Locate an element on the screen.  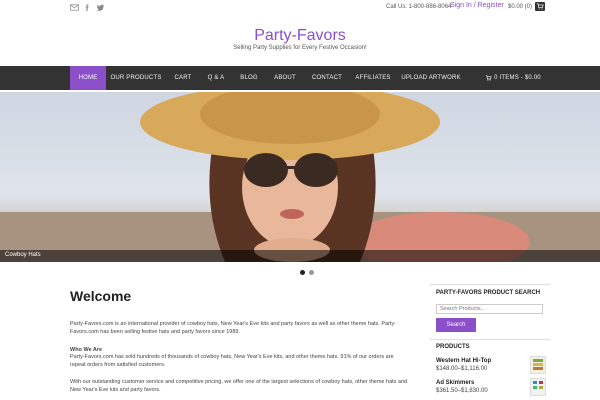
sign-in-link: Sign In / Register is located at coordinates (477, 5).